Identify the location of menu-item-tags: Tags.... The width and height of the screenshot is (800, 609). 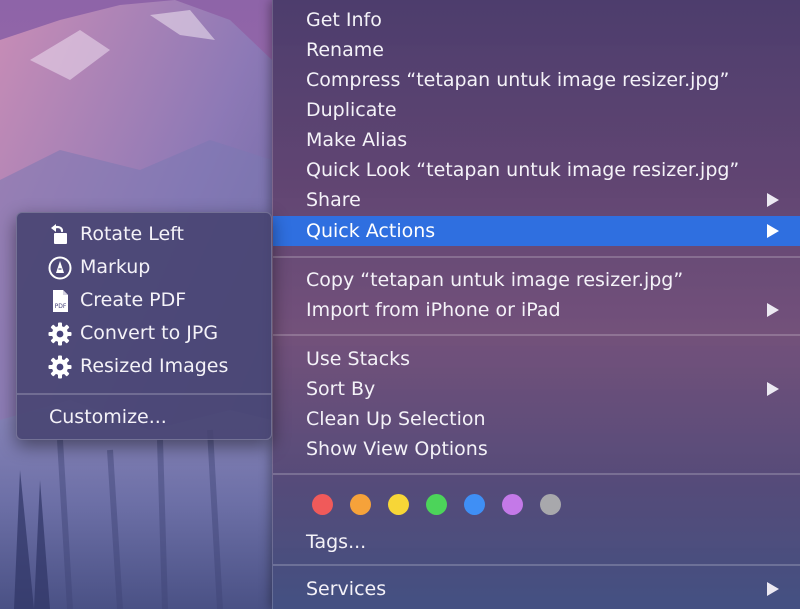
(536, 542).